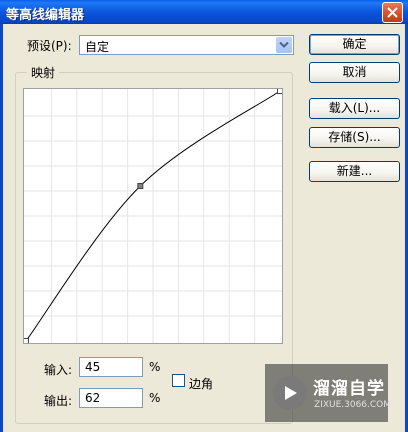  What do you see at coordinates (354, 72) in the screenshot?
I see `cancel-button: 取消` at bounding box center [354, 72].